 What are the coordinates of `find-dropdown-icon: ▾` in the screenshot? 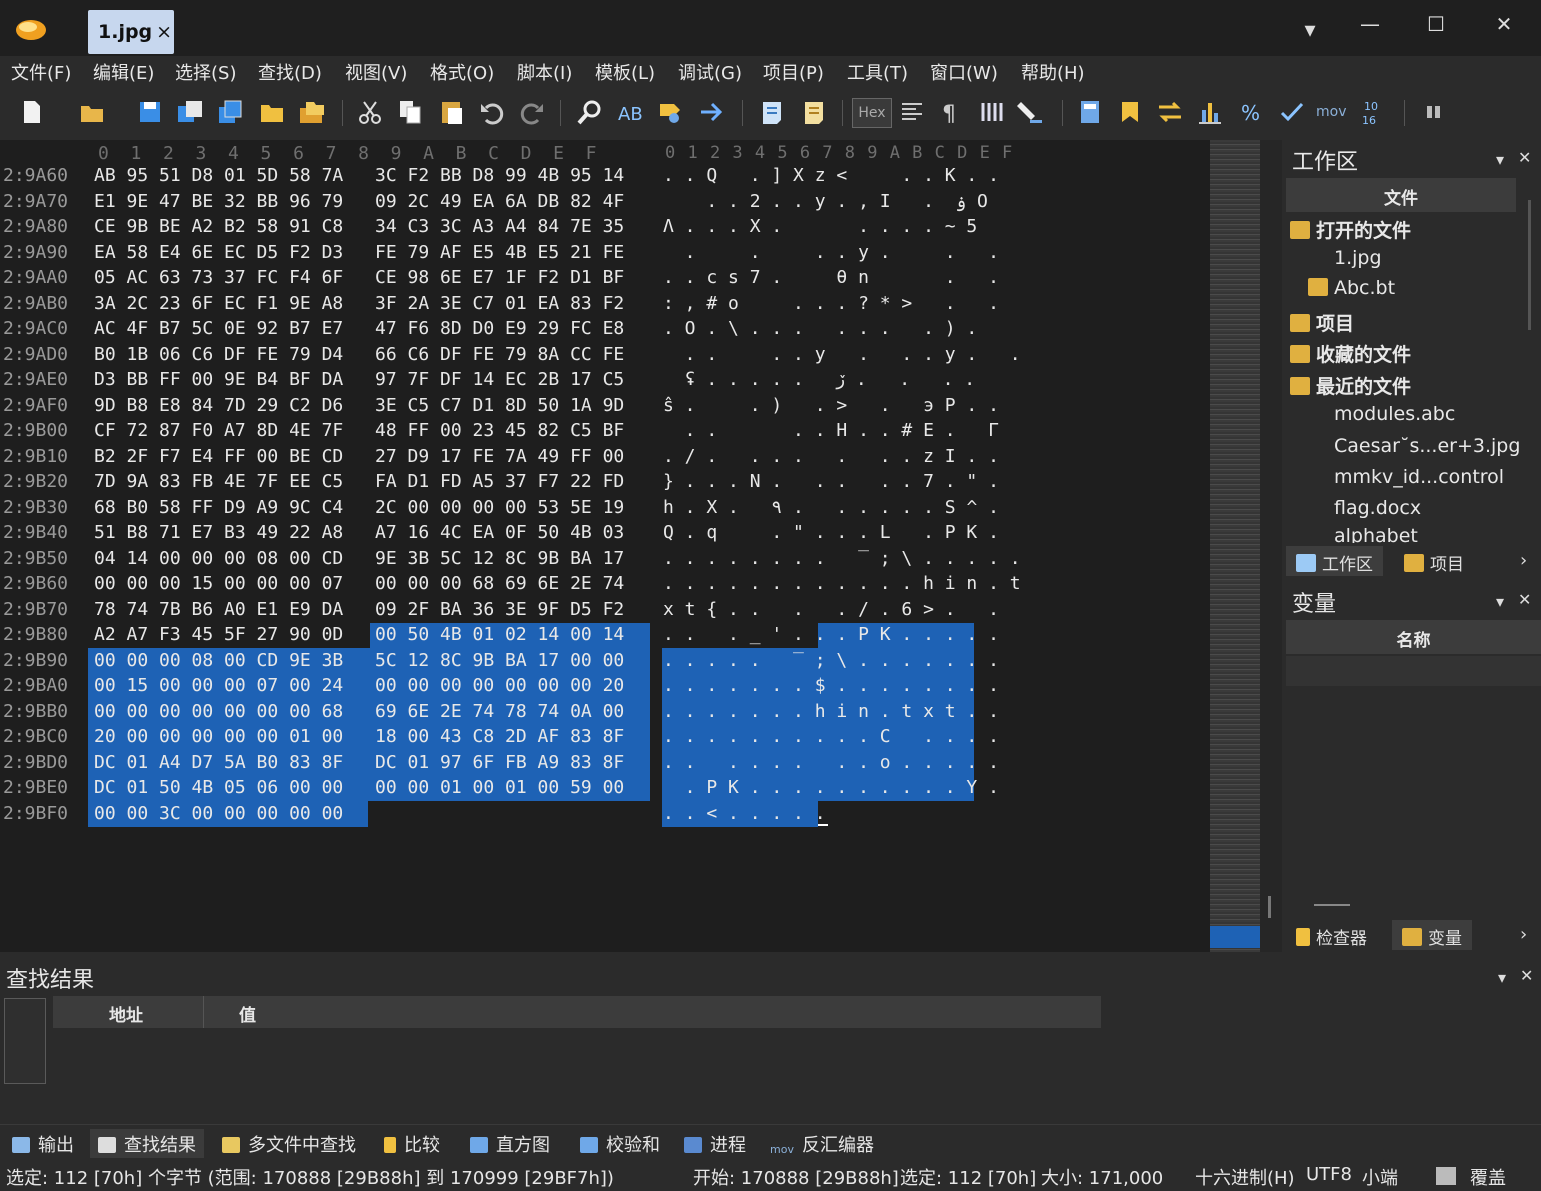 It's located at (1502, 977).